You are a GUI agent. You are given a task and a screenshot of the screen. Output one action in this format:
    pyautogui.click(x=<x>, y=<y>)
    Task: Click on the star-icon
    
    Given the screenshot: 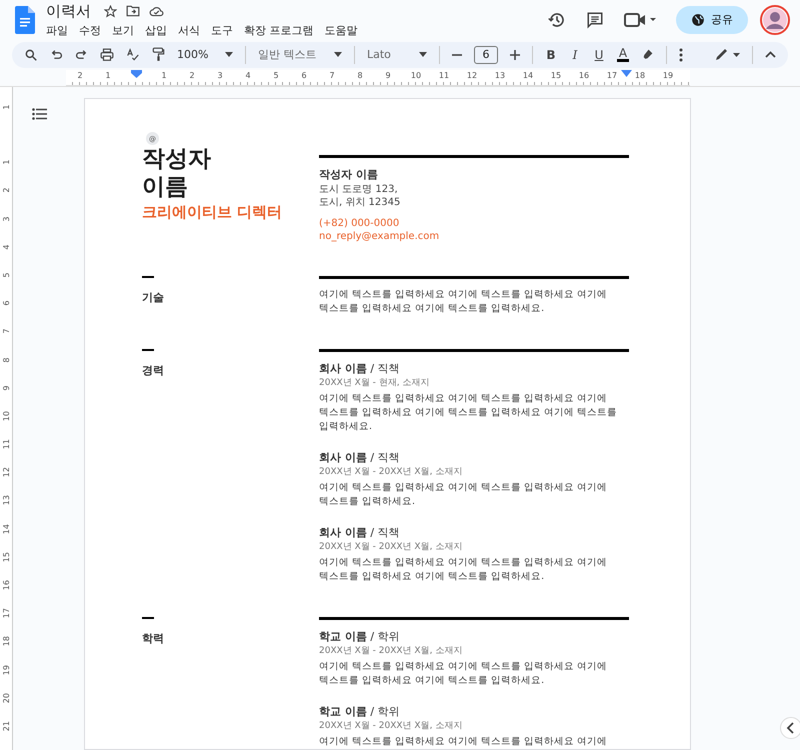 What is the action you would take?
    pyautogui.click(x=110, y=11)
    